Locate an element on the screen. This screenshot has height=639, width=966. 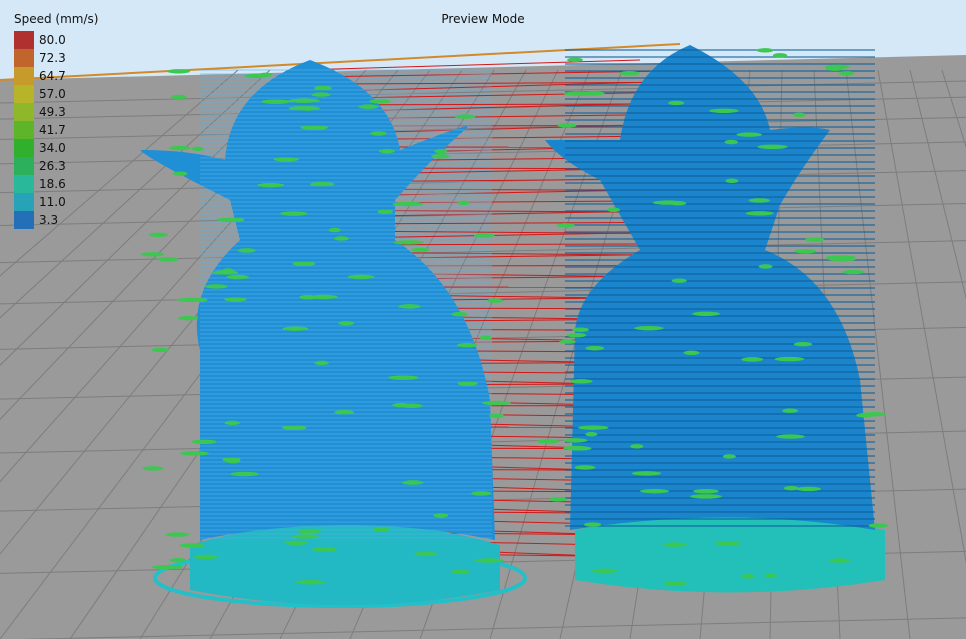
legend-label: 26.3 is located at coordinates (52, 166).